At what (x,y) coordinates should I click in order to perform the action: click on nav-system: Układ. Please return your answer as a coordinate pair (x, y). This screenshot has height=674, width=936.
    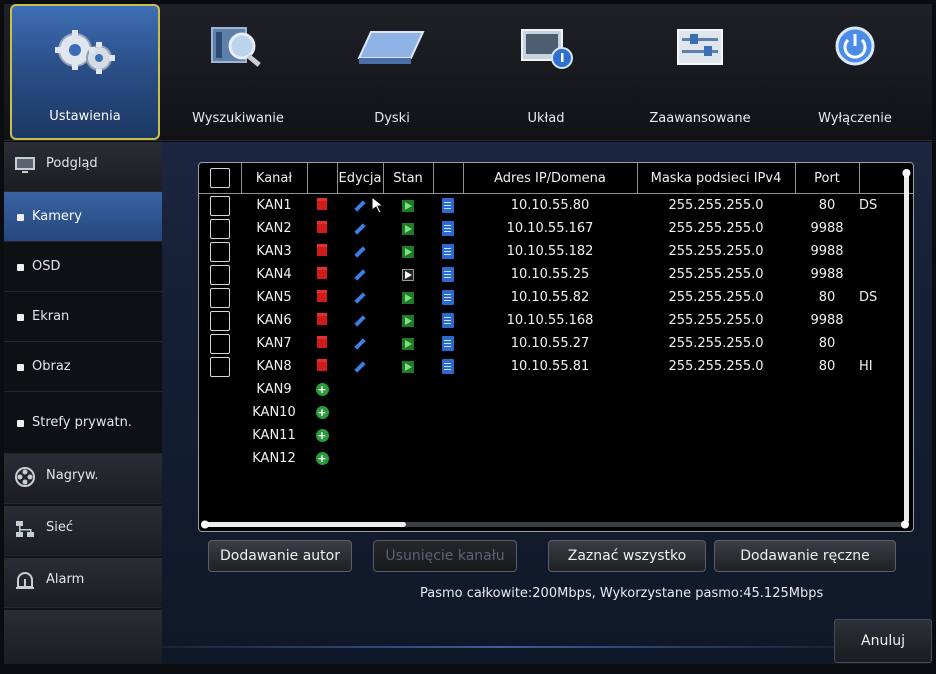
    Looking at the image, I should click on (546, 72).